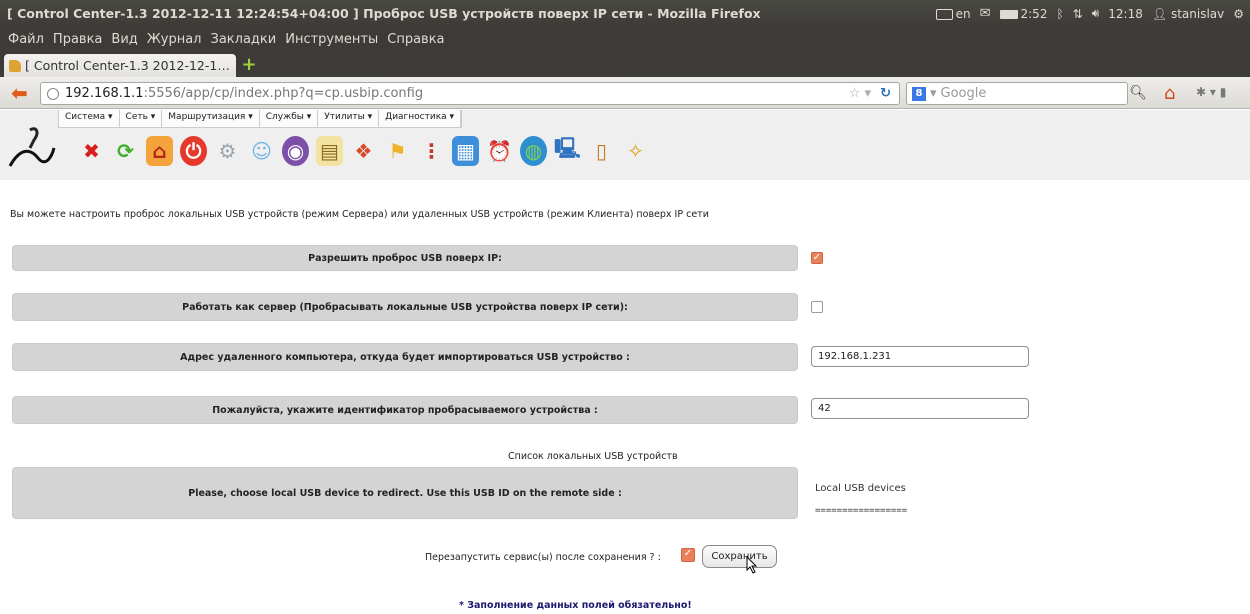 The width and height of the screenshot is (1250, 614). What do you see at coordinates (431, 151) in the screenshot?
I see `traffic-light-icon: ⋮` at bounding box center [431, 151].